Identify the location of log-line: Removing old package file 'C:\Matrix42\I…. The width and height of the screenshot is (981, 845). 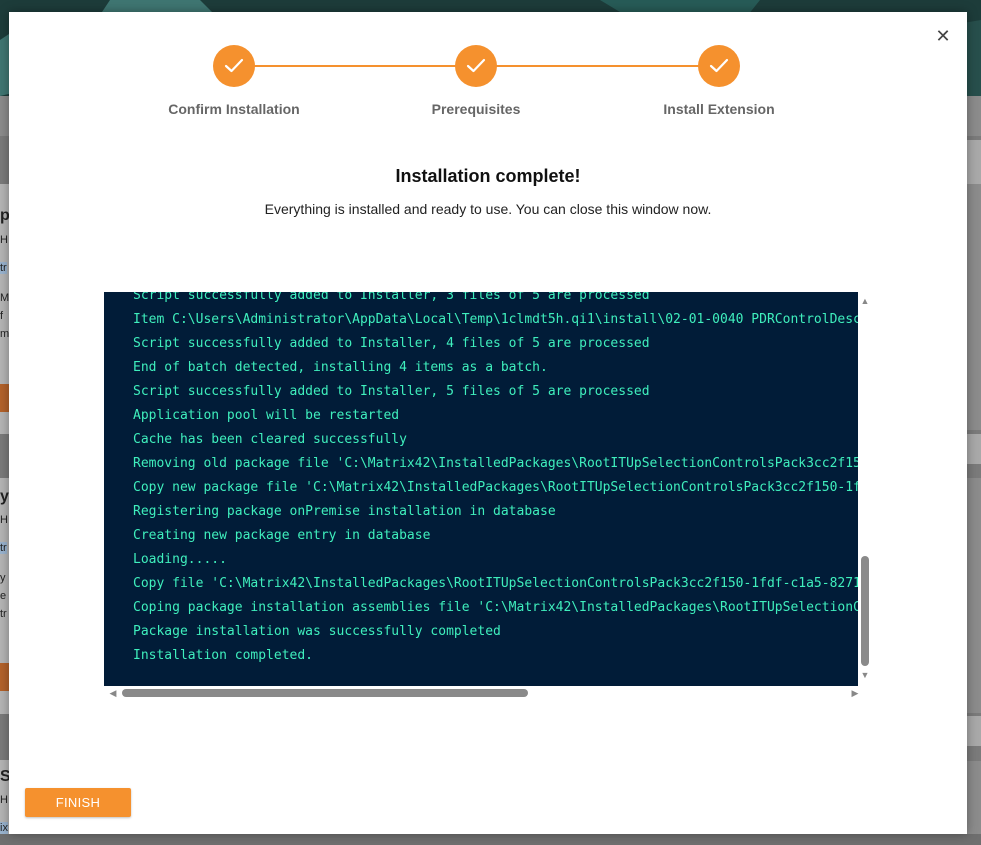
(495, 463).